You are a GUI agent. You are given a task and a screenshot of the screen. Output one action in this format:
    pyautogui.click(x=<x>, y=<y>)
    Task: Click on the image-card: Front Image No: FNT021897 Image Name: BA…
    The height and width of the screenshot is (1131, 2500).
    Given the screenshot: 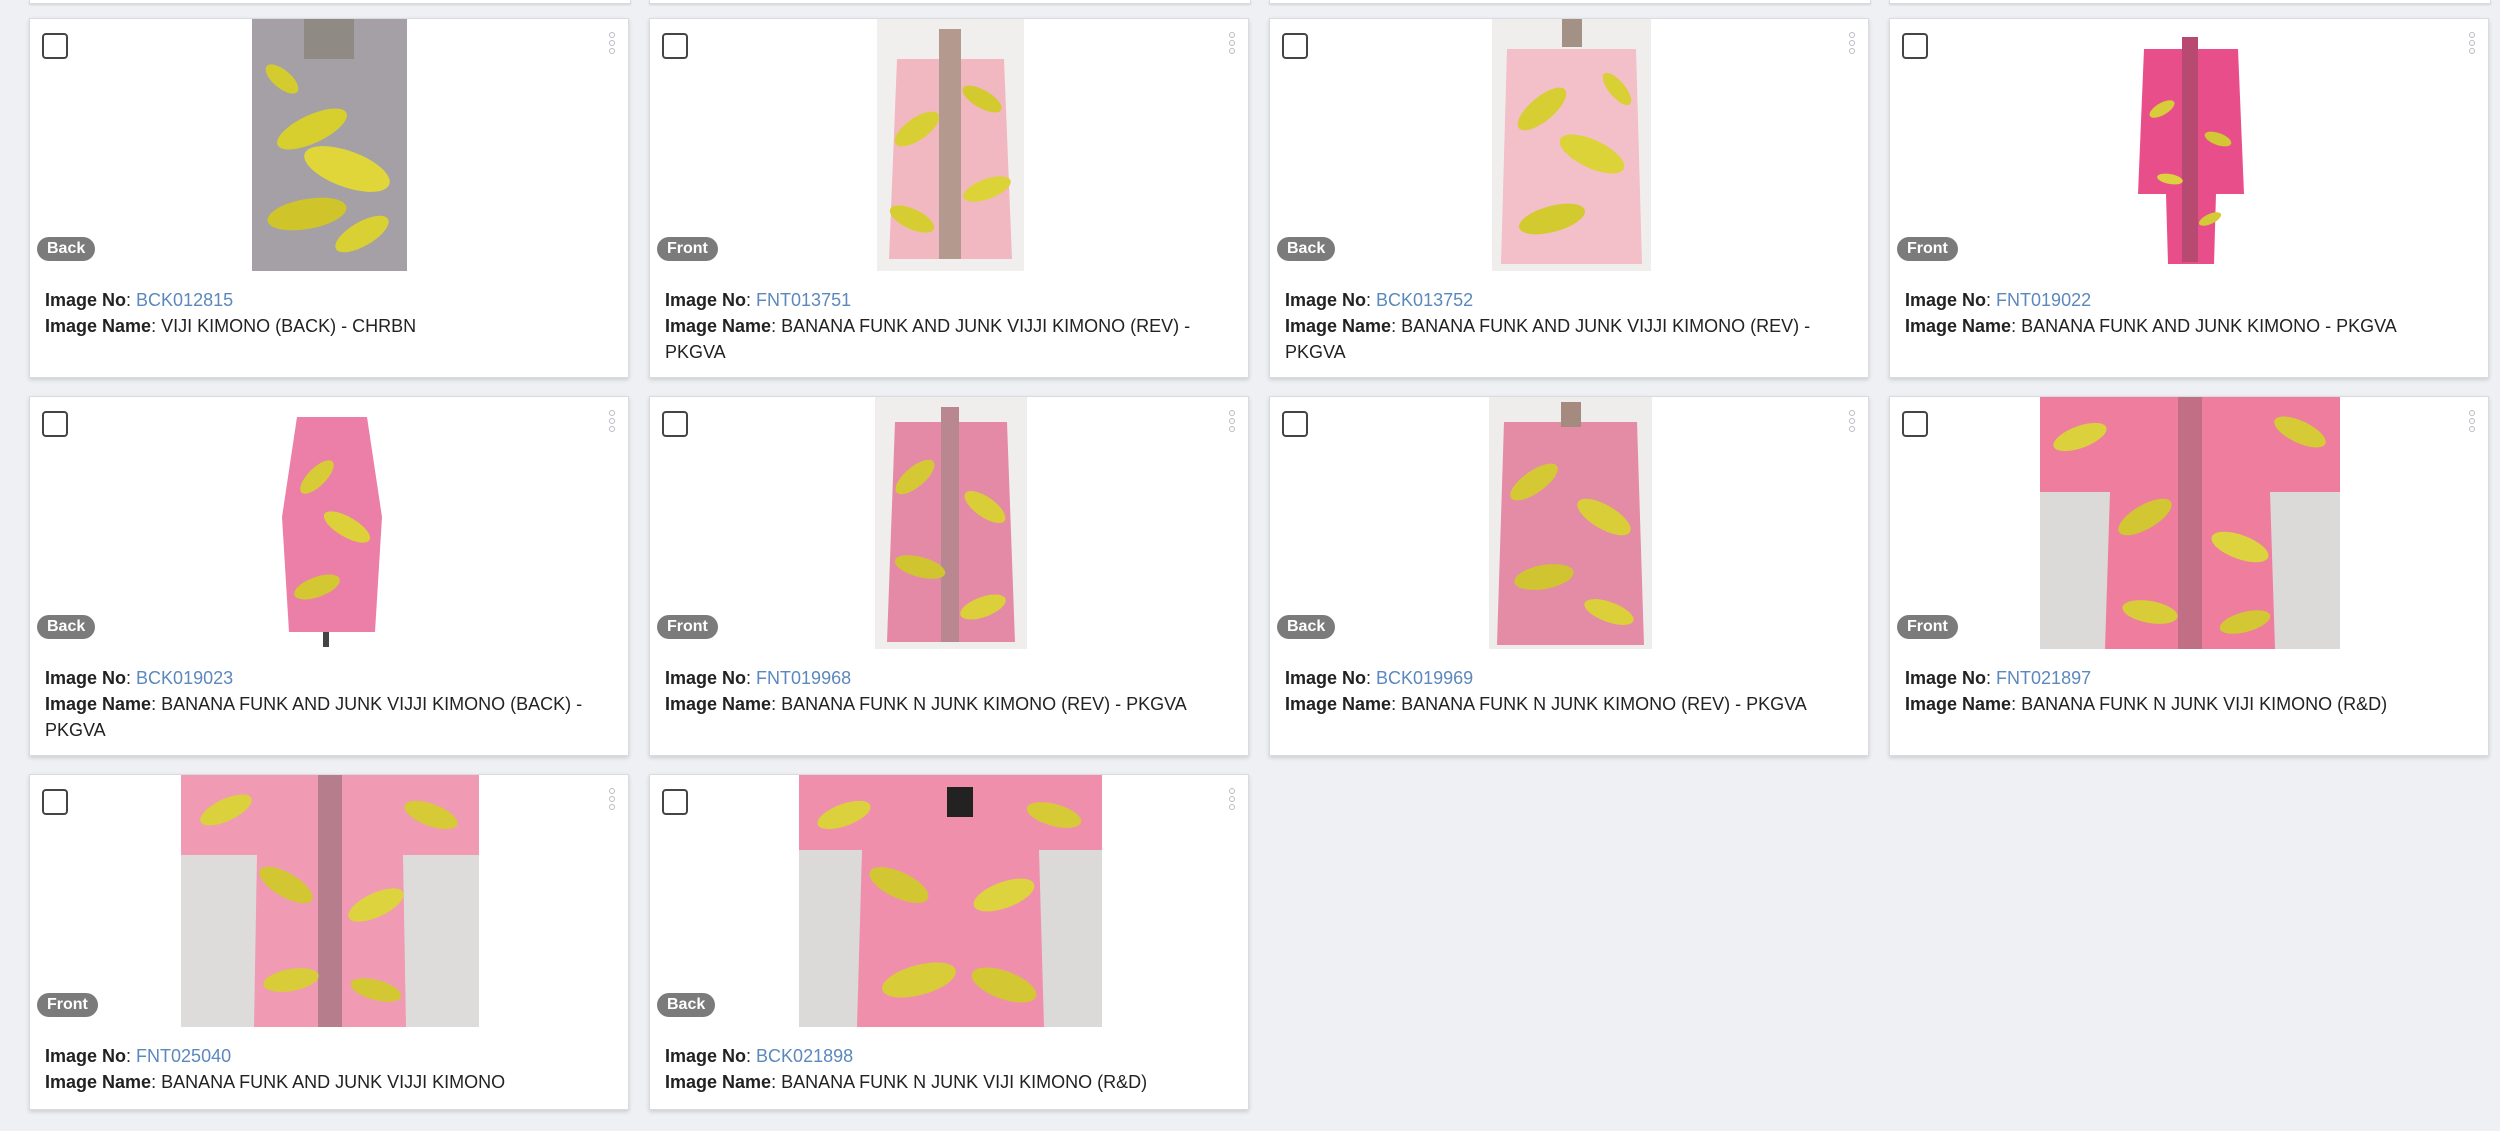 What is the action you would take?
    pyautogui.click(x=2189, y=576)
    